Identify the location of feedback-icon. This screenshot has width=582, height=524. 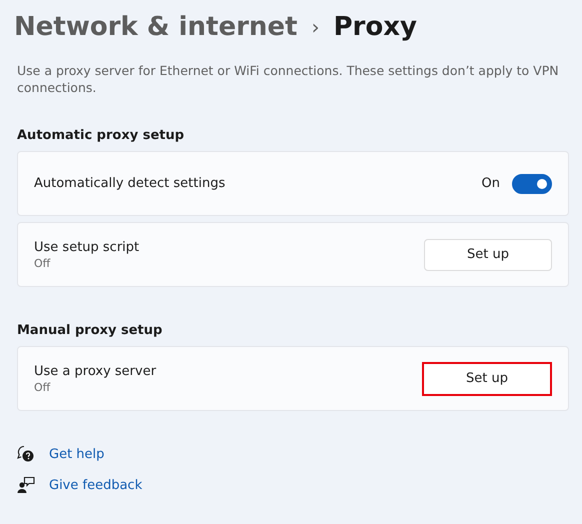
(26, 485).